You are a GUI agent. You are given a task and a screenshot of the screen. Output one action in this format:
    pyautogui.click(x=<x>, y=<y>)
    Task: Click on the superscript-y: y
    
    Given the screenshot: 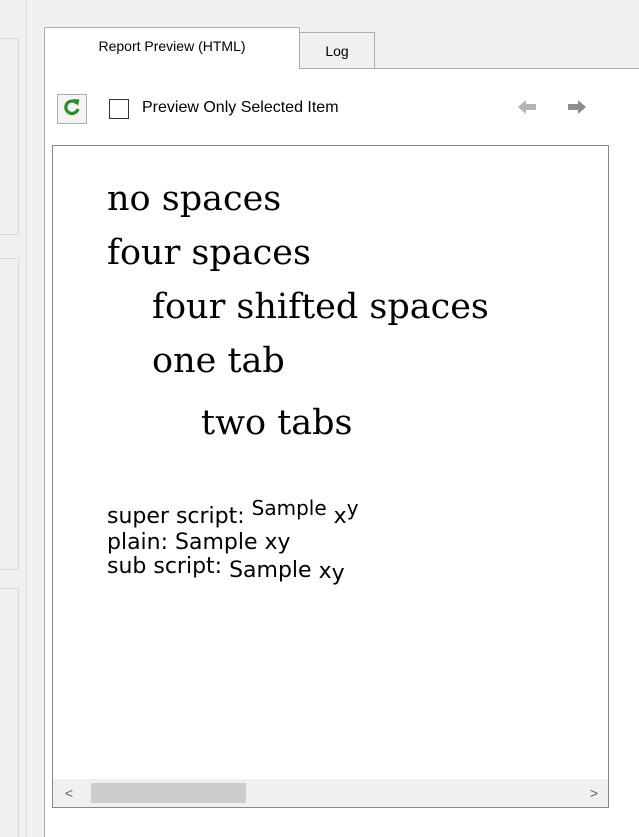 What is the action you would take?
    pyautogui.click(x=352, y=508)
    